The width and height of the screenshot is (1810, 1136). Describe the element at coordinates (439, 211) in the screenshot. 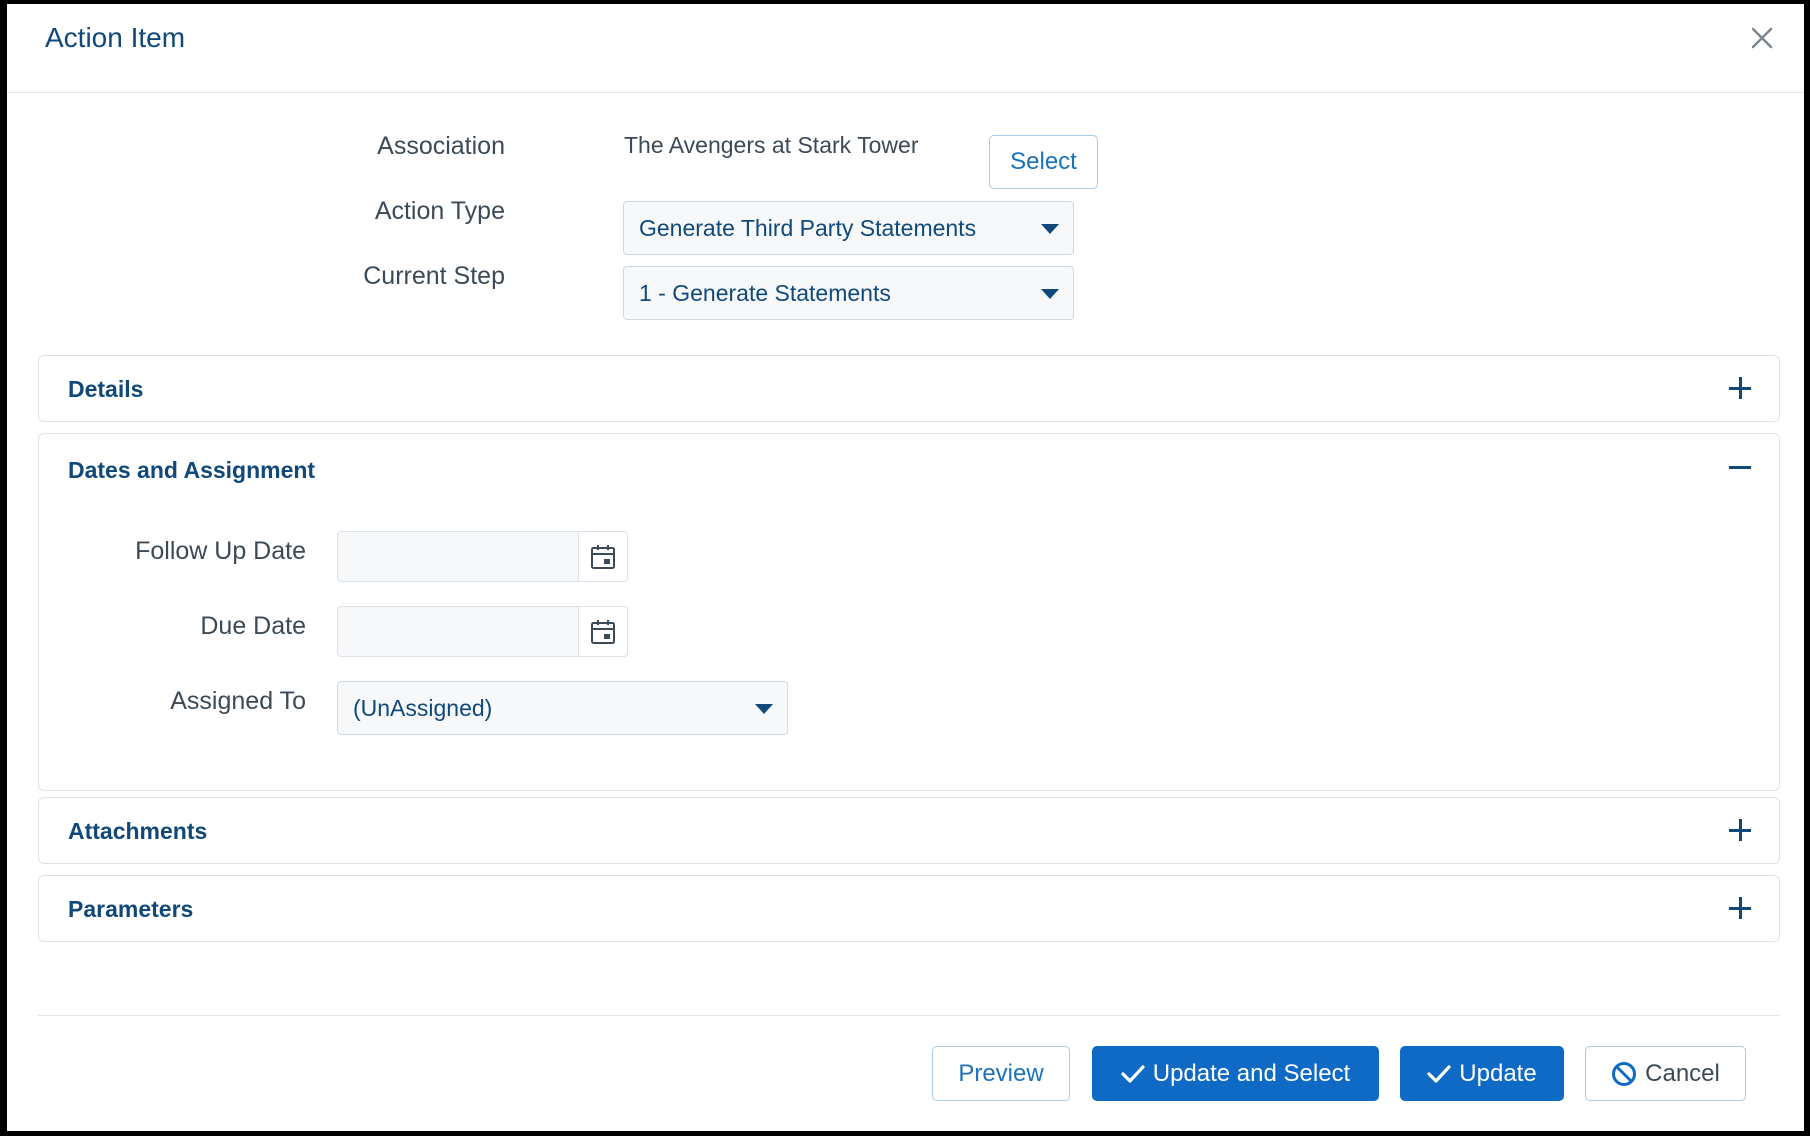

I see `action-type-label: Action Type` at that location.